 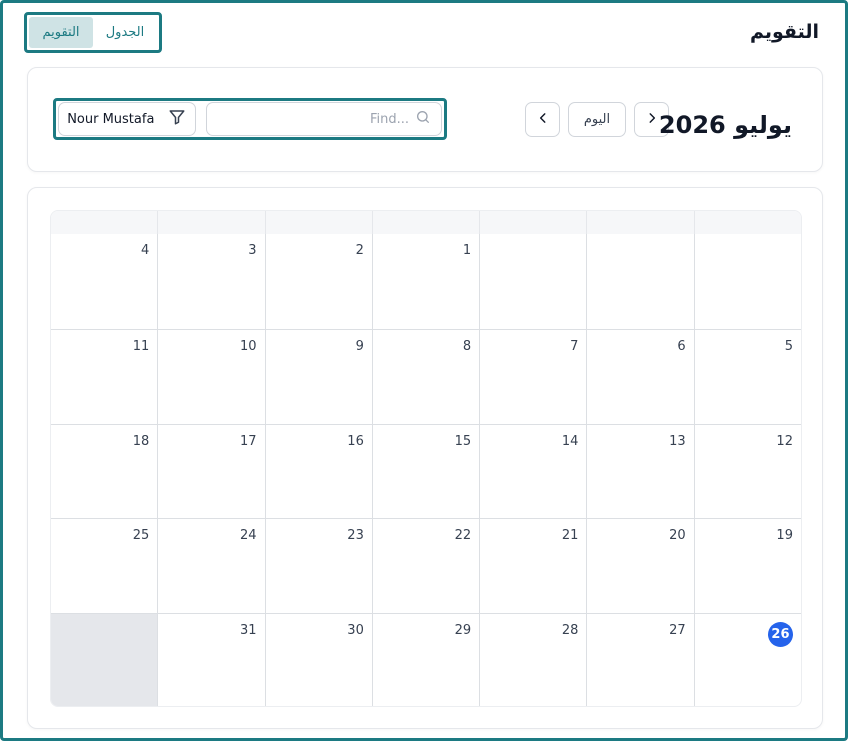 I want to click on view-toggle: التقويم الجدول, so click(x=93, y=32).